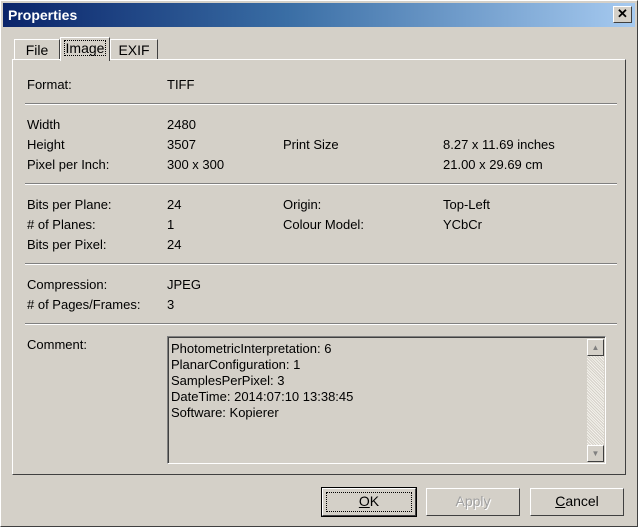 Image resolution: width=638 pixels, height=527 pixels. Describe the element at coordinates (181, 84) in the screenshot. I see `format-value: TIFF` at that location.